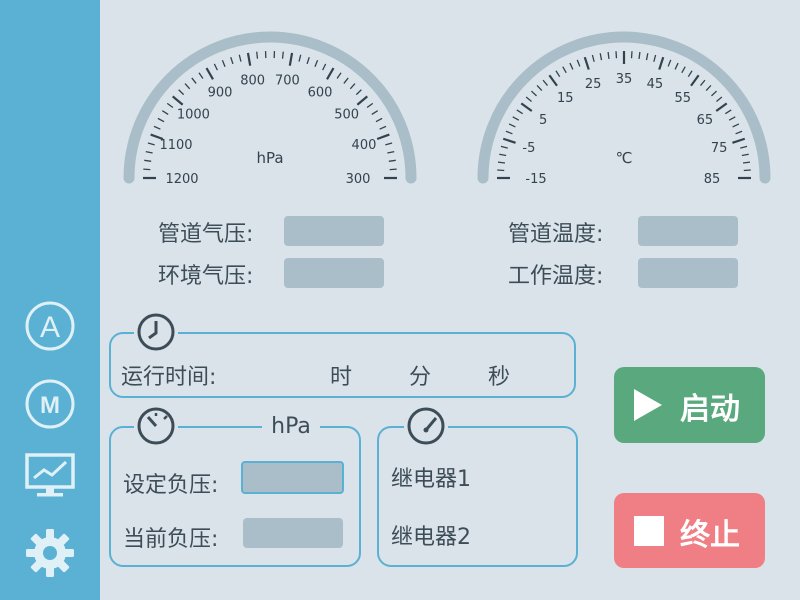  I want to click on relay2-label: 继电器2, so click(431, 537).